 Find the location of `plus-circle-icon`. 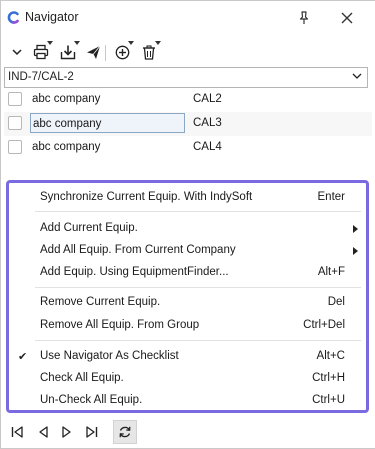

plus-circle-icon is located at coordinates (122, 52).